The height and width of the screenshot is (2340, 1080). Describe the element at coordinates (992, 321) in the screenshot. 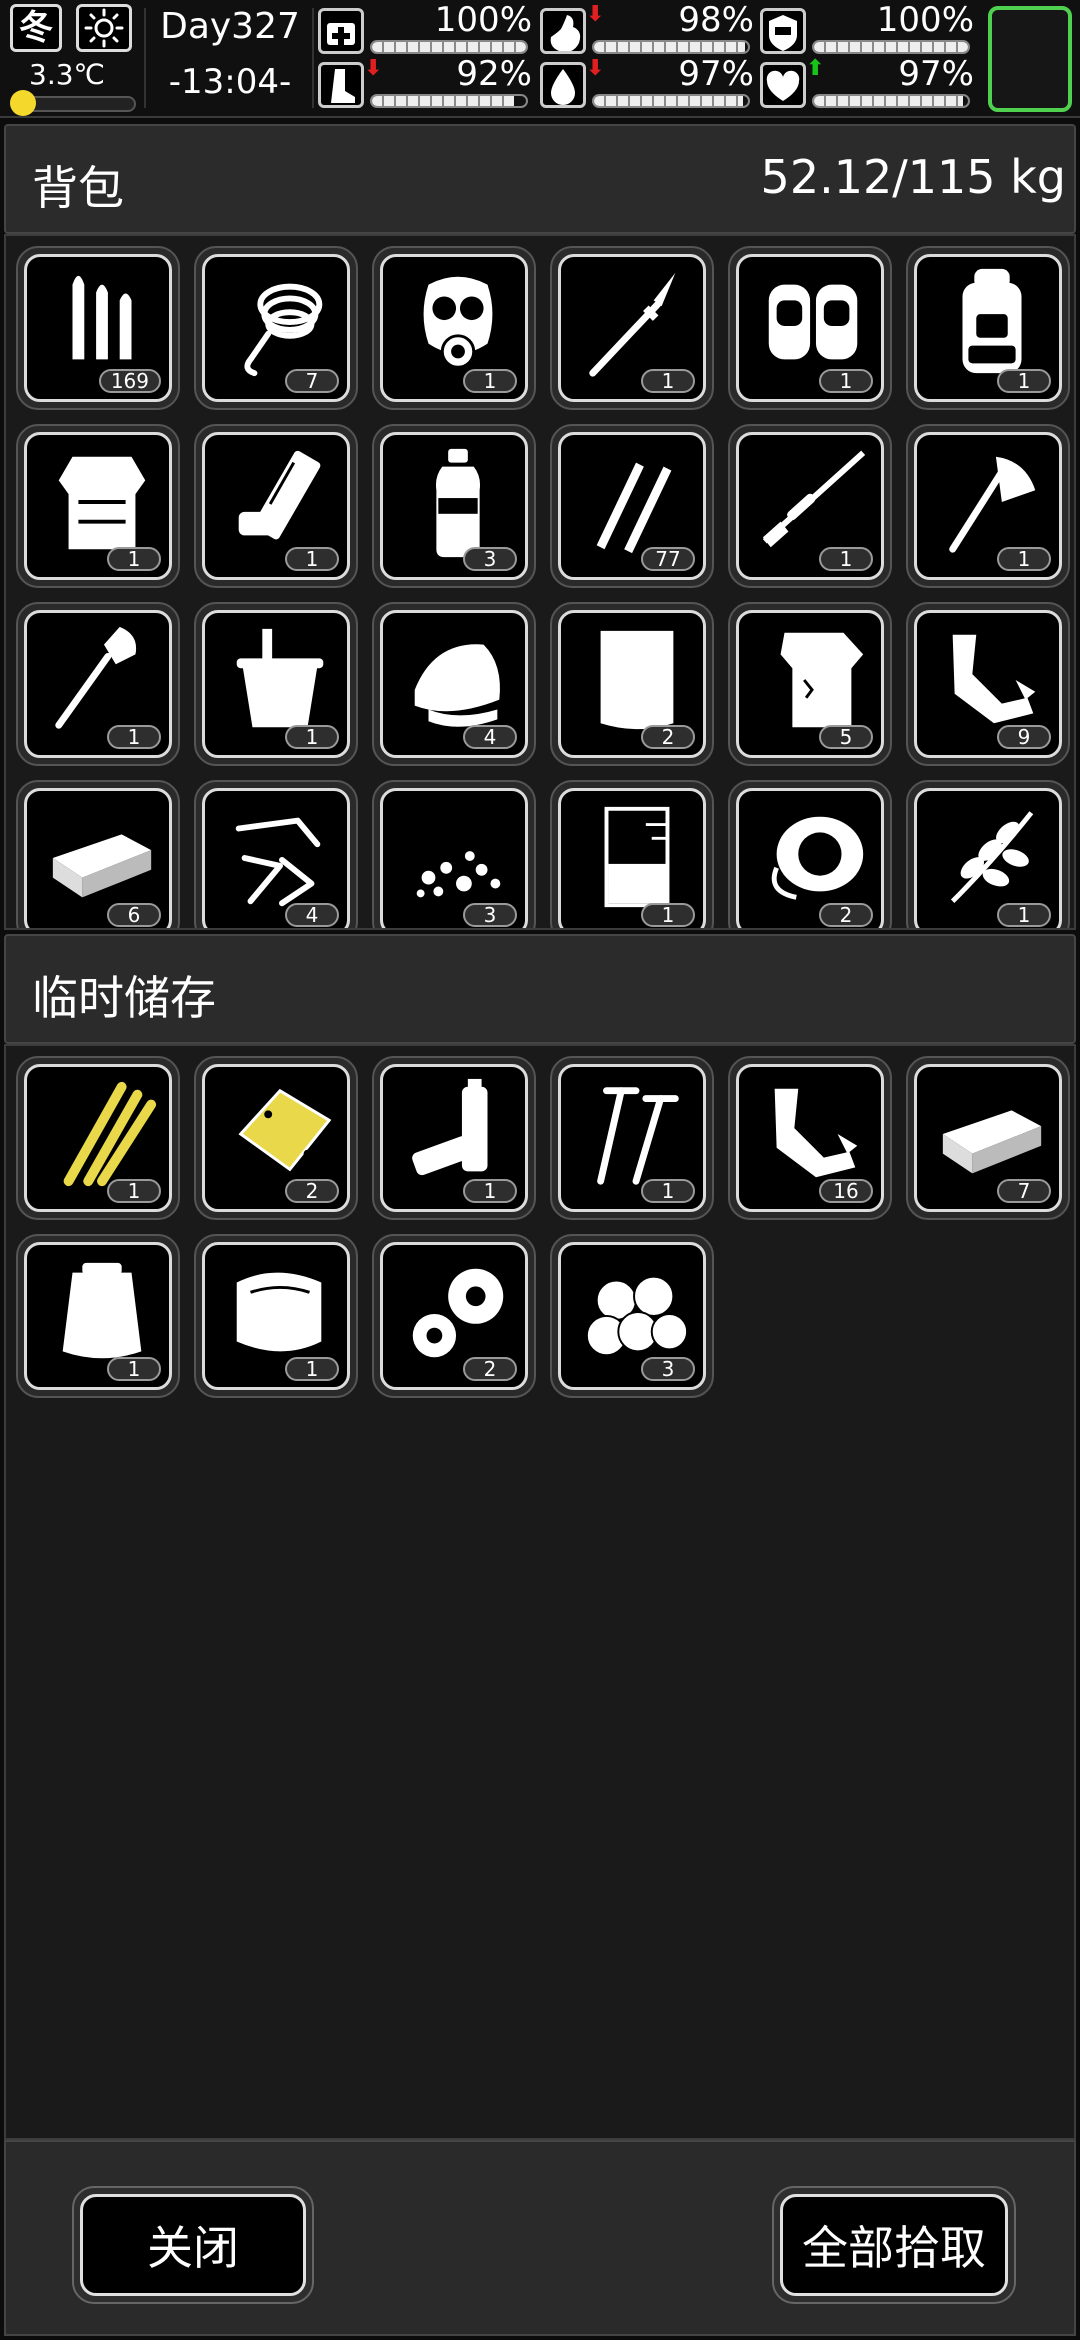

I see `backpack-icon` at that location.